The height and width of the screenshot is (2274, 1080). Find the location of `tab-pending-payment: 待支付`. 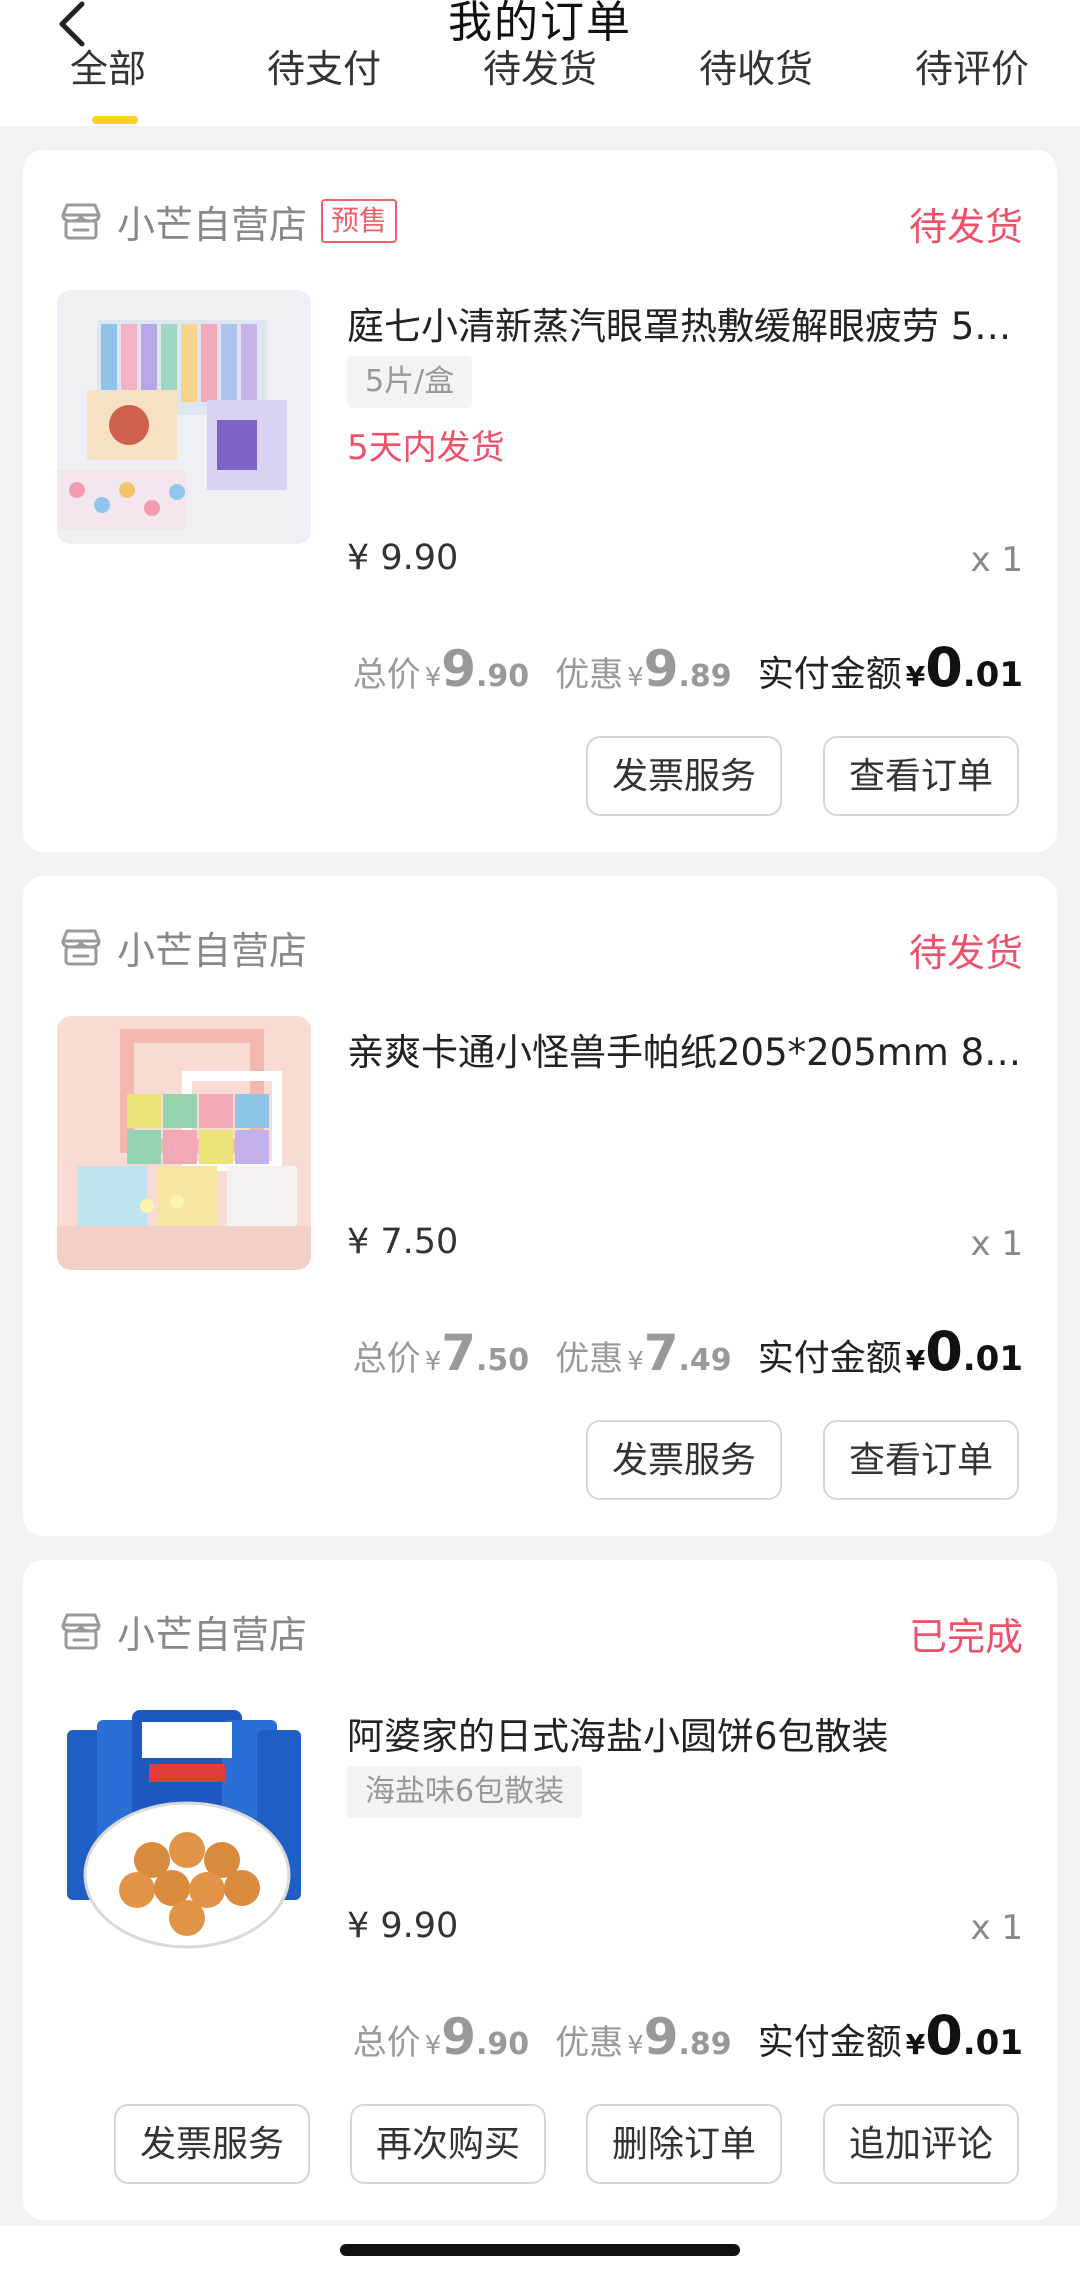

tab-pending-payment: 待支付 is located at coordinates (324, 65).